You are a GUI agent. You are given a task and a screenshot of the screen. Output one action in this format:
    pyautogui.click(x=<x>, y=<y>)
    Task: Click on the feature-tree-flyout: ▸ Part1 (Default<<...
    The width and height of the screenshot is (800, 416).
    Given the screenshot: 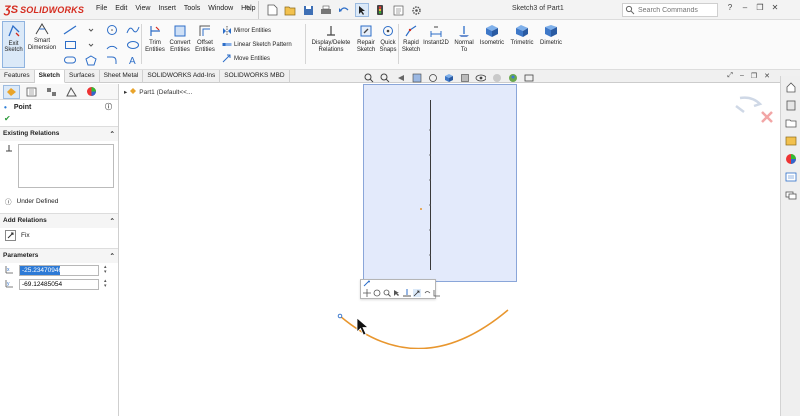 What is the action you would take?
    pyautogui.click(x=158, y=92)
    